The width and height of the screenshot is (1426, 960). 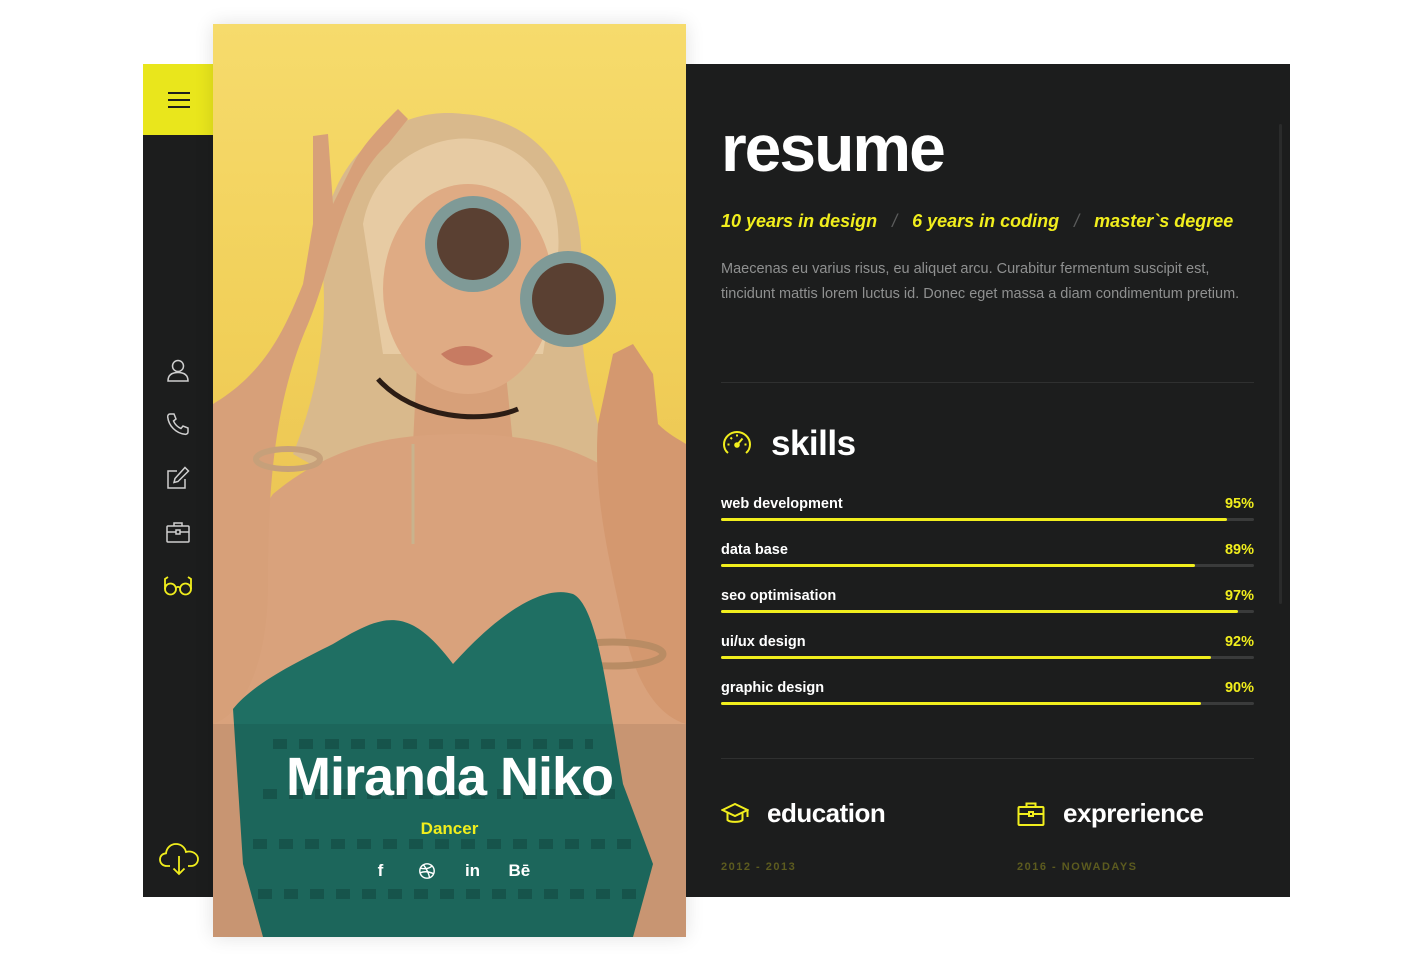 What do you see at coordinates (799, 221) in the screenshot?
I see `highlight-design: 10 years in design` at bounding box center [799, 221].